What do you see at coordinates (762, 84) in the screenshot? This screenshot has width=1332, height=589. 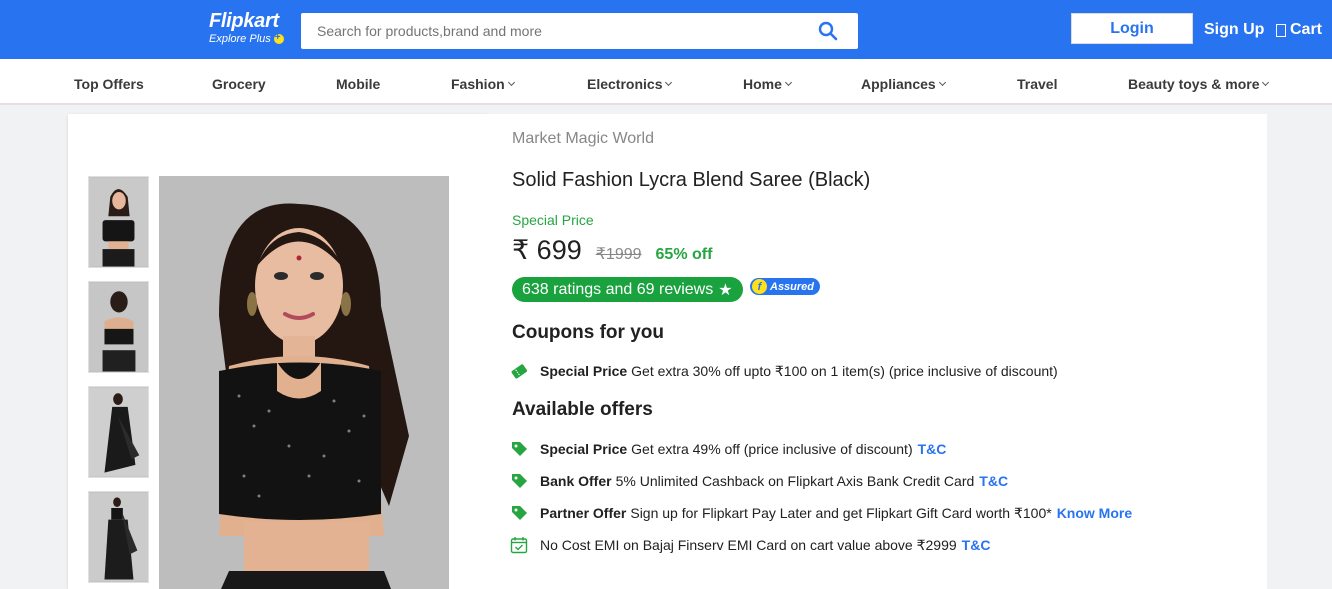 I see `nav-item-label: Home` at bounding box center [762, 84].